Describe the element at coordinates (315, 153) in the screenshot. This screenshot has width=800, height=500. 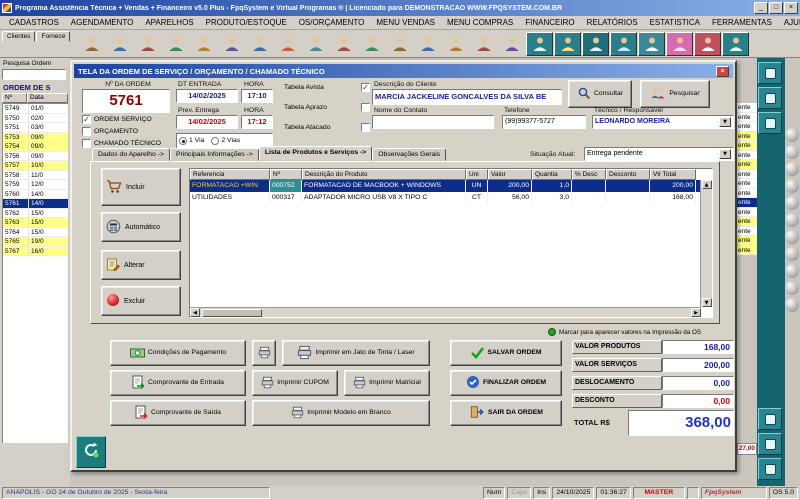
I see `tab-3: Lista de Produtos e Serviços ->` at that location.